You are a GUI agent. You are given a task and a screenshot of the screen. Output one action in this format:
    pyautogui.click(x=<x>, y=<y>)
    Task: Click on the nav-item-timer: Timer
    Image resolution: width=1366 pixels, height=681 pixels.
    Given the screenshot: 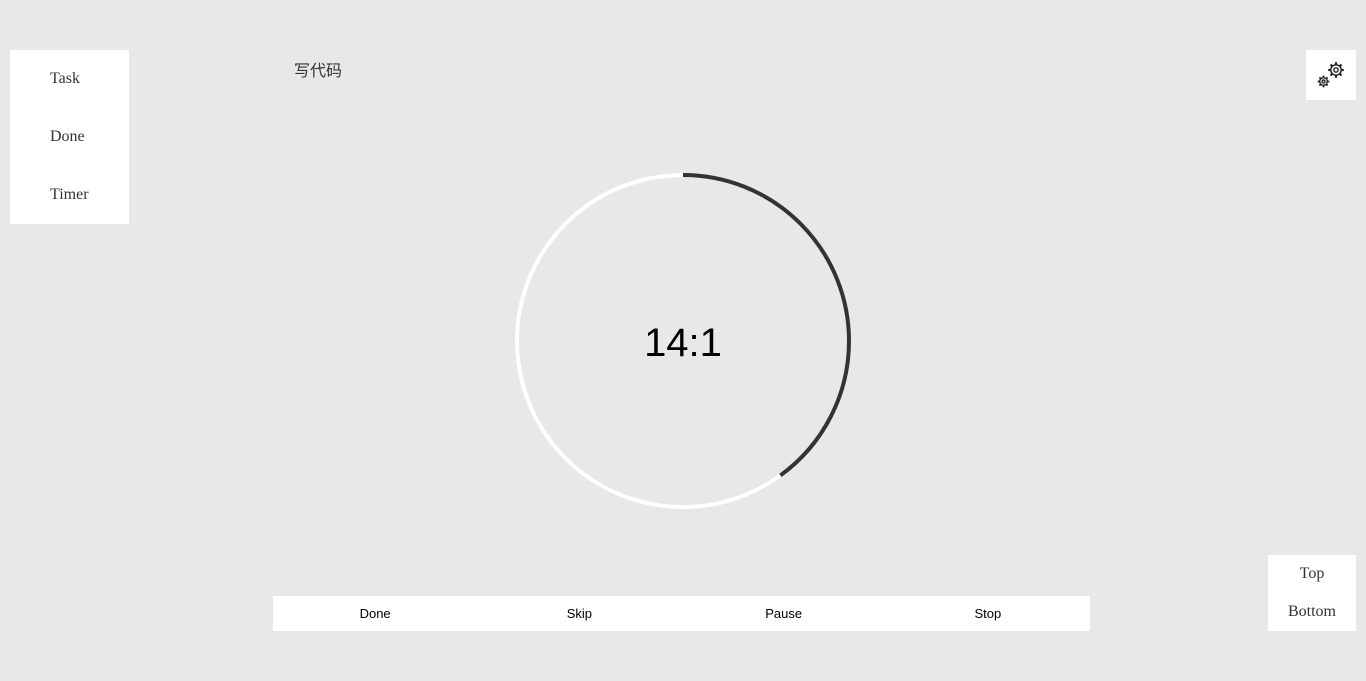 What is the action you would take?
    pyautogui.click(x=69, y=195)
    